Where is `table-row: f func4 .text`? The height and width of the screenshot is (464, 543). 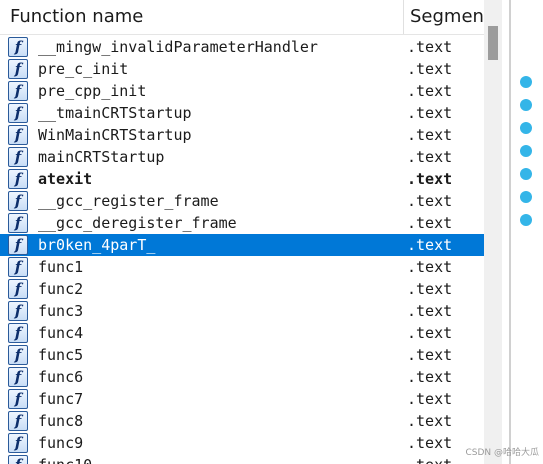
table-row: f func4 .text is located at coordinates (242, 333).